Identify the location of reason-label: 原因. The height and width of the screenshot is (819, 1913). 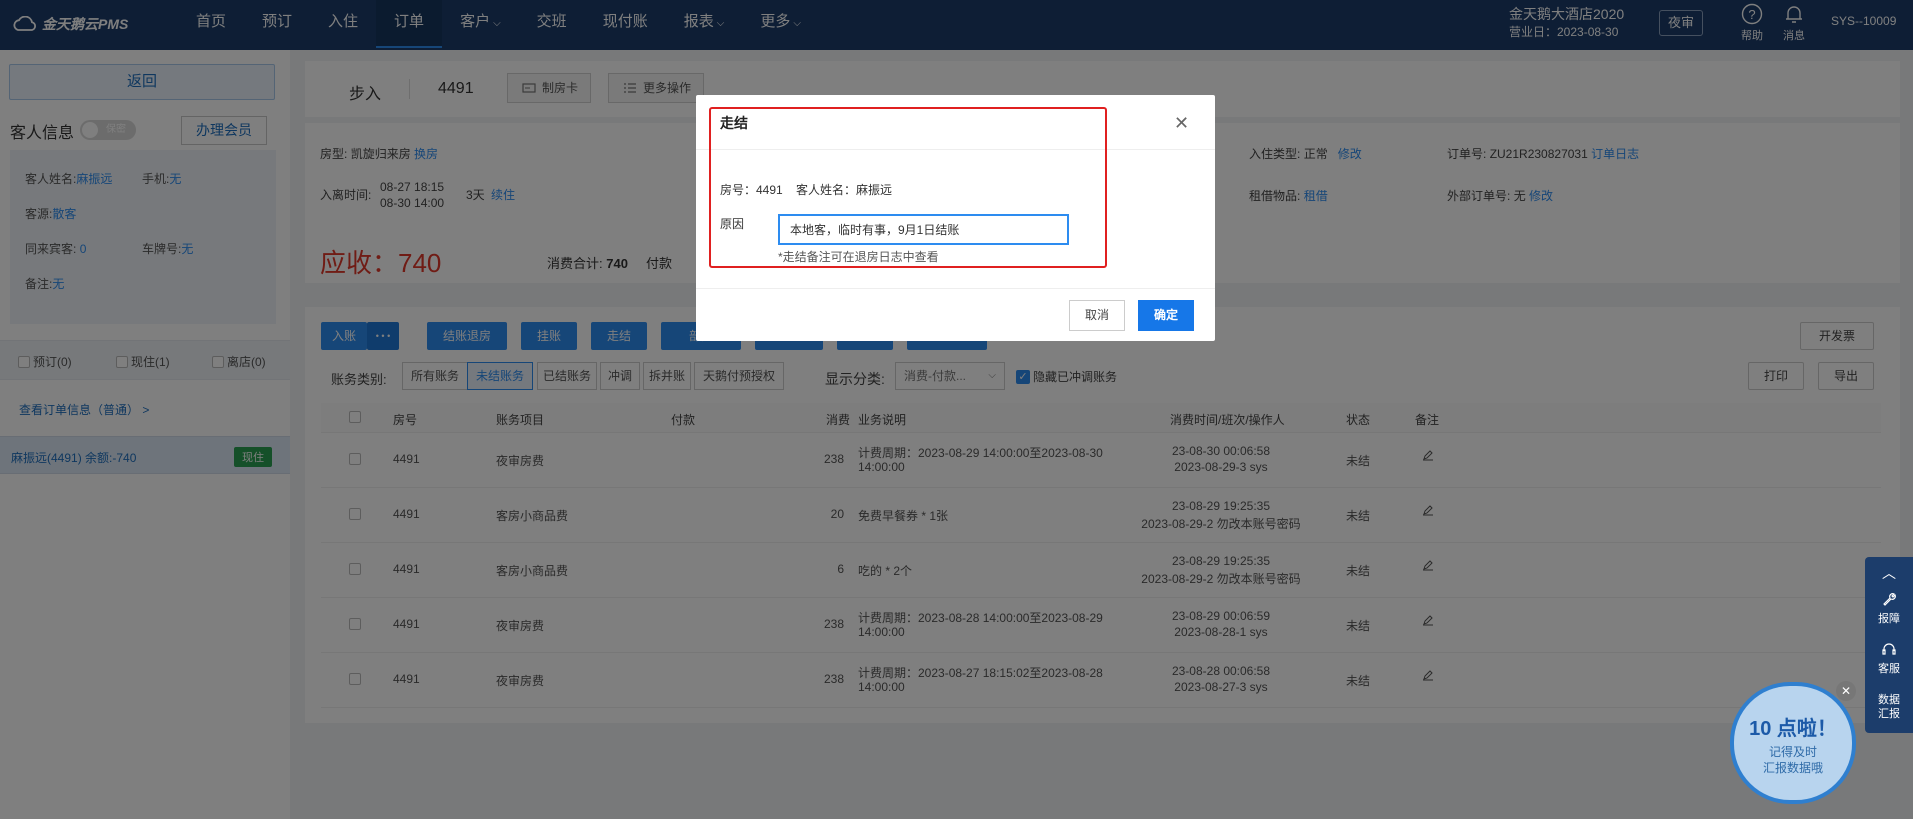
(732, 224).